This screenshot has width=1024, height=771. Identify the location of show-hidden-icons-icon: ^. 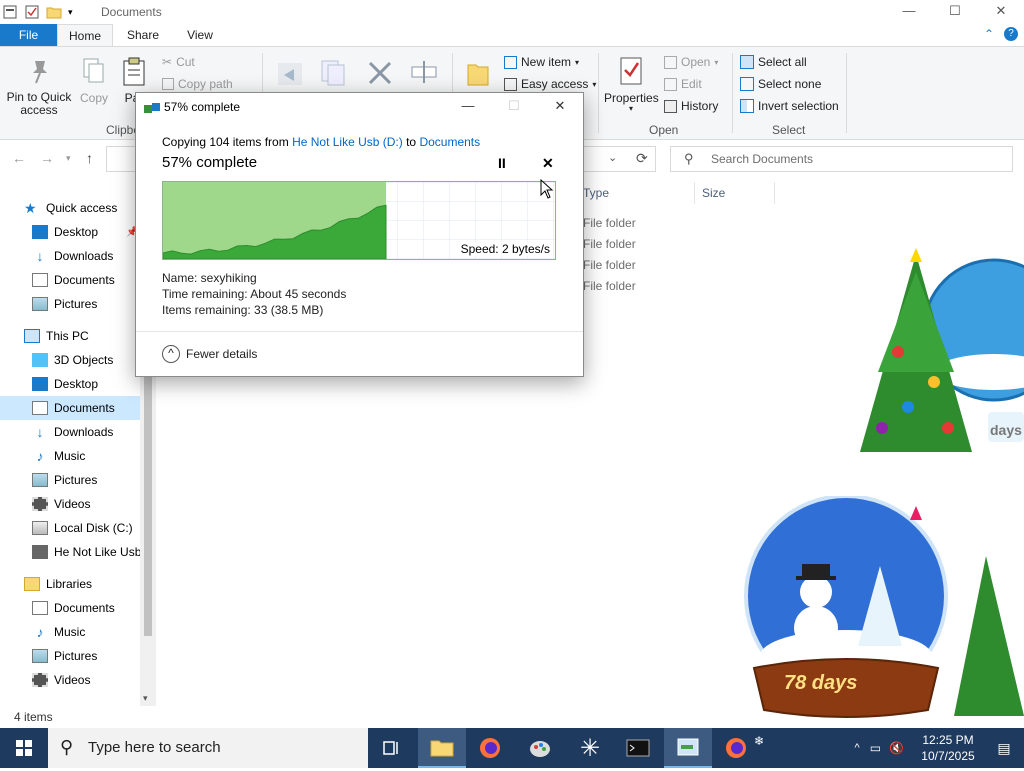
(857, 748).